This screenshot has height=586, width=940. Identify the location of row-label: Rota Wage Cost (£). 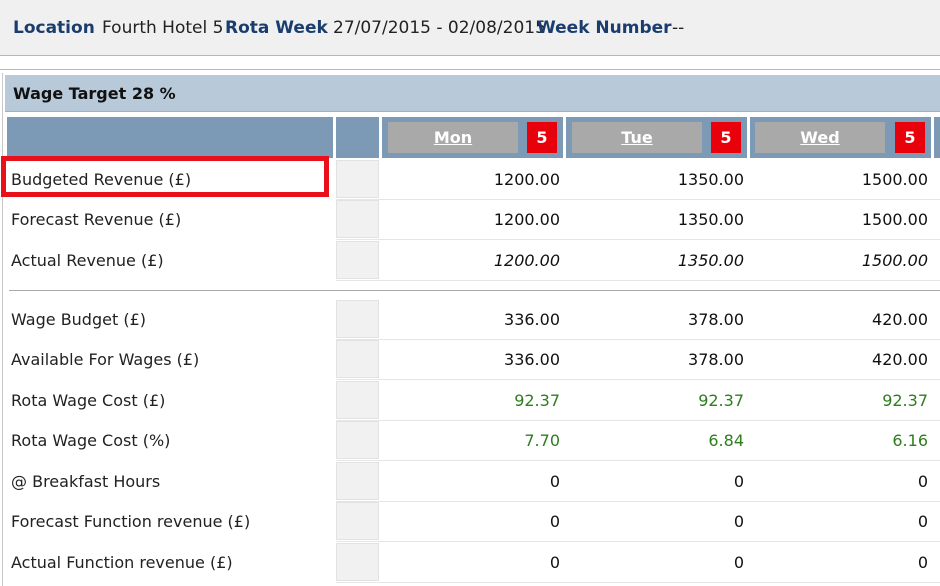
(88, 400).